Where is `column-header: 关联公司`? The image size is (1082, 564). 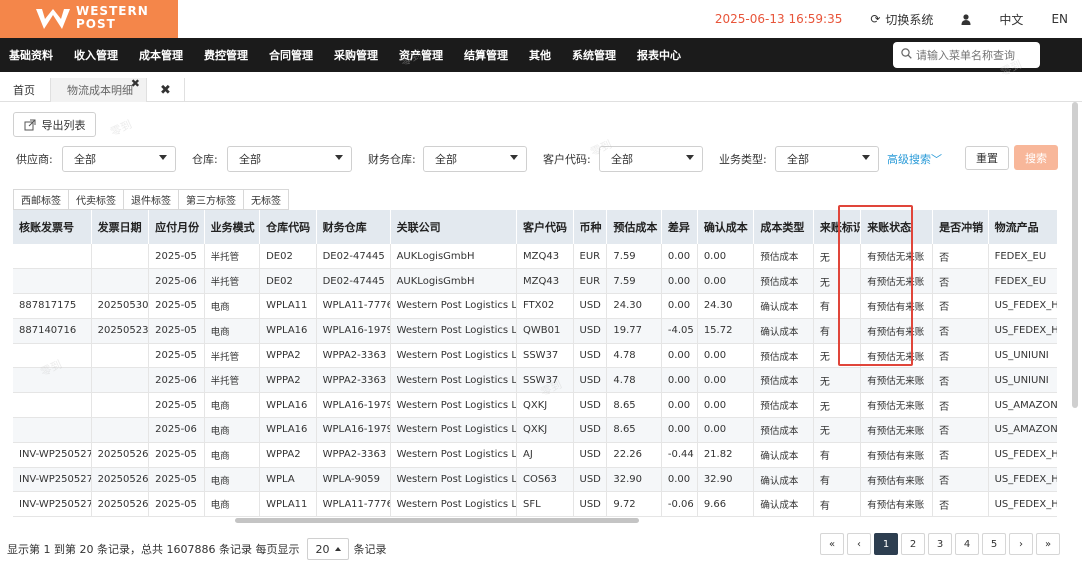 column-header: 关联公司 is located at coordinates (453, 227).